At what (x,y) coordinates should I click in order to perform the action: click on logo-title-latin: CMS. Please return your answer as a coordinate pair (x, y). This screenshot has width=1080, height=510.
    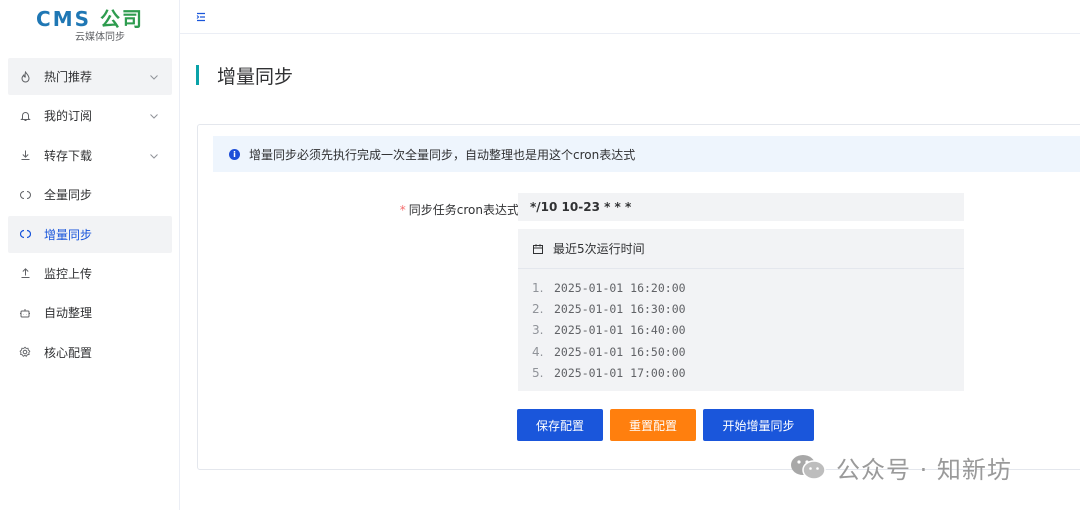
    Looking at the image, I should click on (63, 19).